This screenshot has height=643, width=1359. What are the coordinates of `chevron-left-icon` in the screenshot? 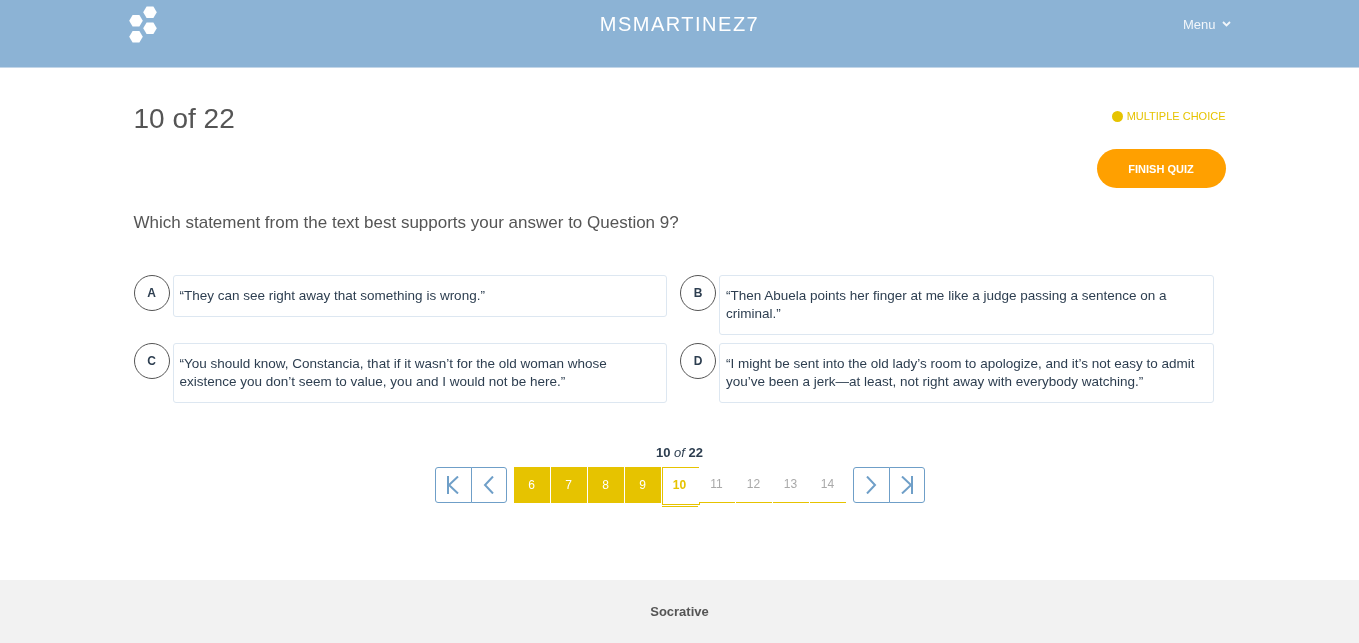 It's located at (488, 485).